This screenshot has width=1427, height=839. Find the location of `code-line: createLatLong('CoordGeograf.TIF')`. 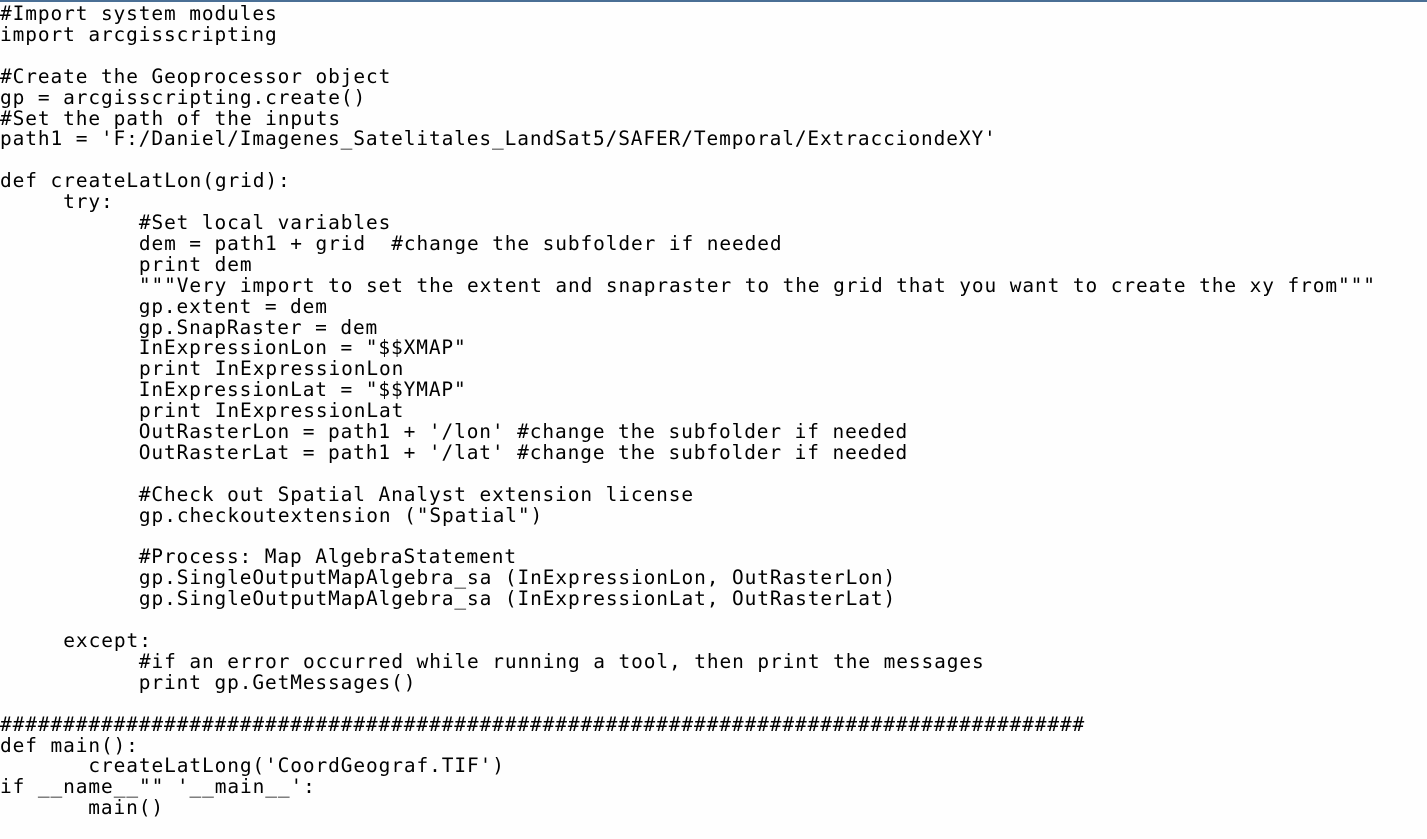

code-line: createLatLong('CoordGeograf.TIF') is located at coordinates (252, 765).